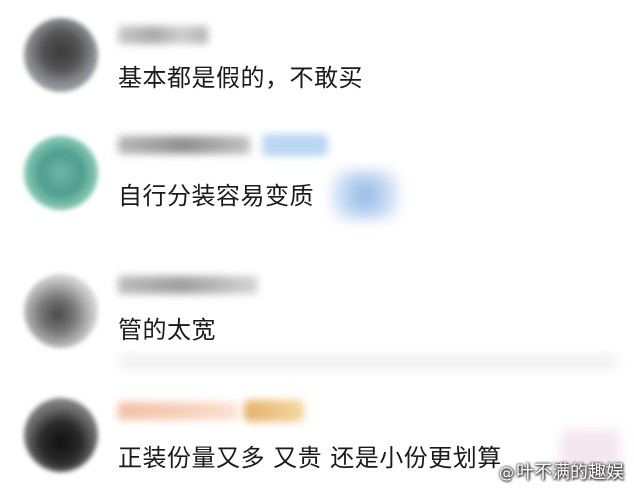 The image size is (634, 493). What do you see at coordinates (310, 458) in the screenshot?
I see `comment-text: 正装份量又多 又贵 还是小份更划算` at bounding box center [310, 458].